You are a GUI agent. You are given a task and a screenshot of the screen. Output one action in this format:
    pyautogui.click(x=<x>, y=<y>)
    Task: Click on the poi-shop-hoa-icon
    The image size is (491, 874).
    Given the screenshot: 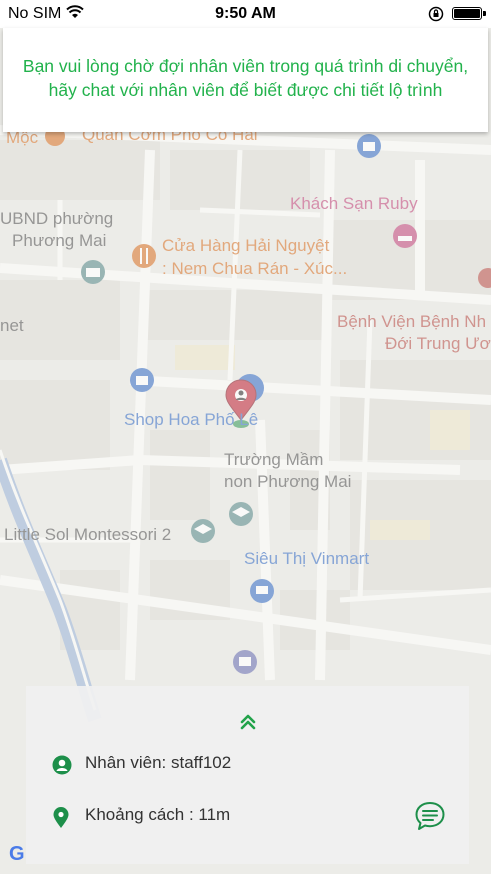 What is the action you would take?
    pyautogui.click(x=142, y=380)
    